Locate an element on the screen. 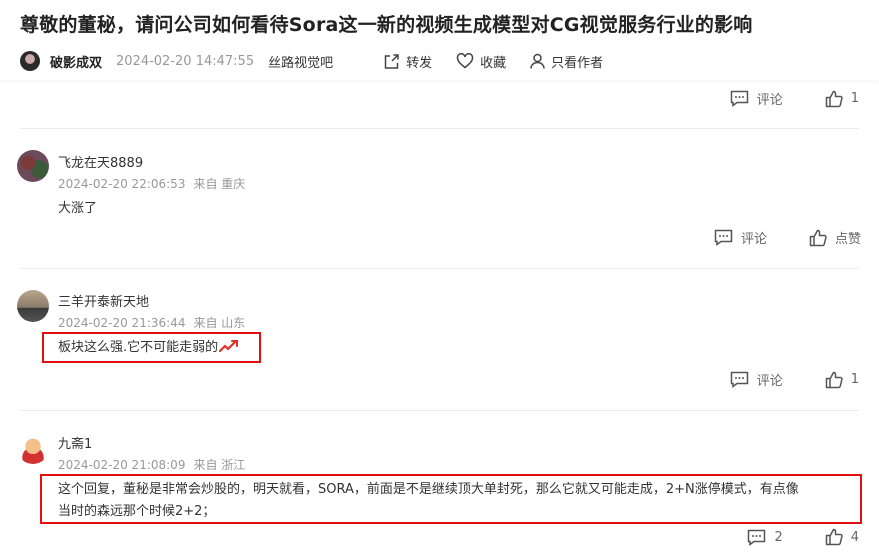 This screenshot has width=879, height=554. commenter-name: 飞龙在天8889 is located at coordinates (100, 161).